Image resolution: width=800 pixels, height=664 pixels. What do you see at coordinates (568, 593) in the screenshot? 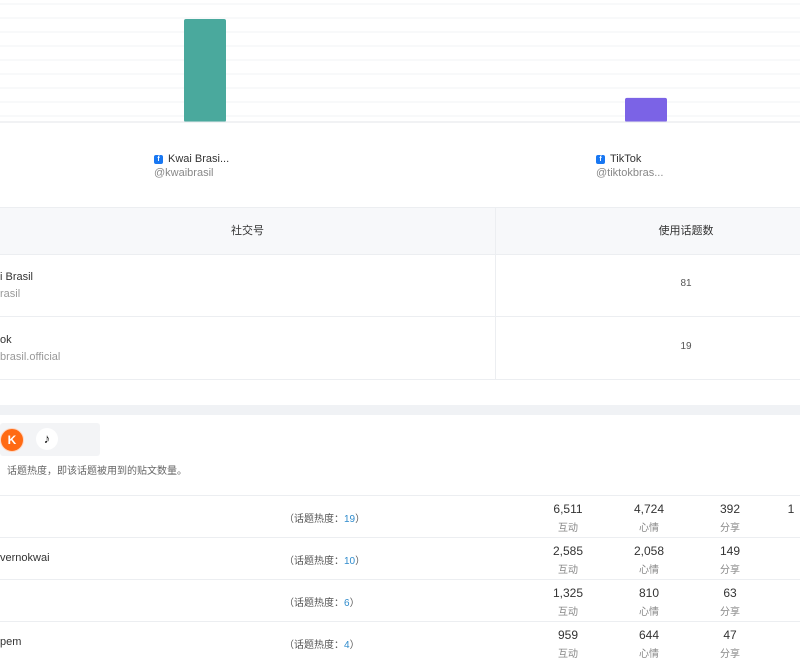
I see `metric-value: 1,325` at bounding box center [568, 593].